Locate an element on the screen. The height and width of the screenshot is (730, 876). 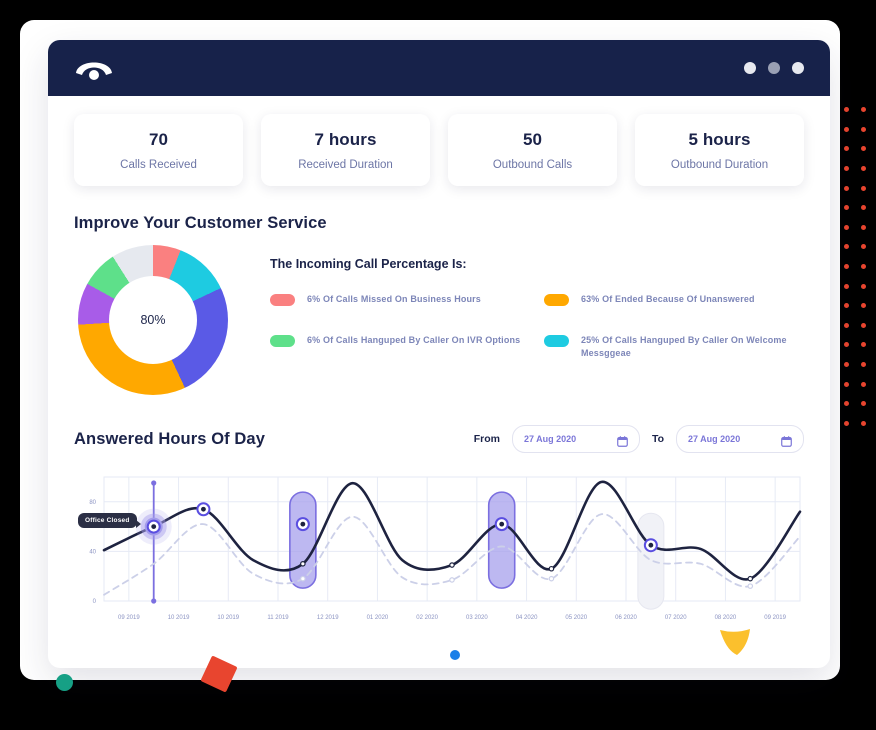
deco-teal-circle is located at coordinates (64, 682).